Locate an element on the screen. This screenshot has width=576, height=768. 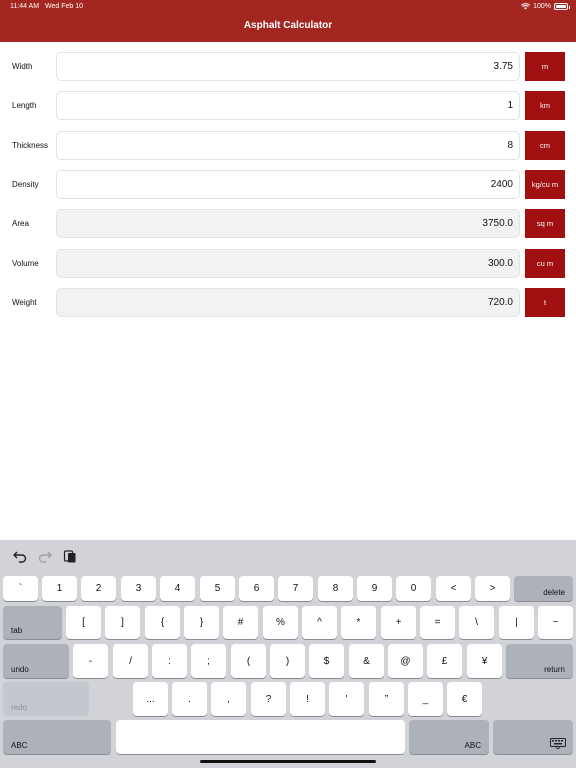
key-slash: / is located at coordinates (130, 661).